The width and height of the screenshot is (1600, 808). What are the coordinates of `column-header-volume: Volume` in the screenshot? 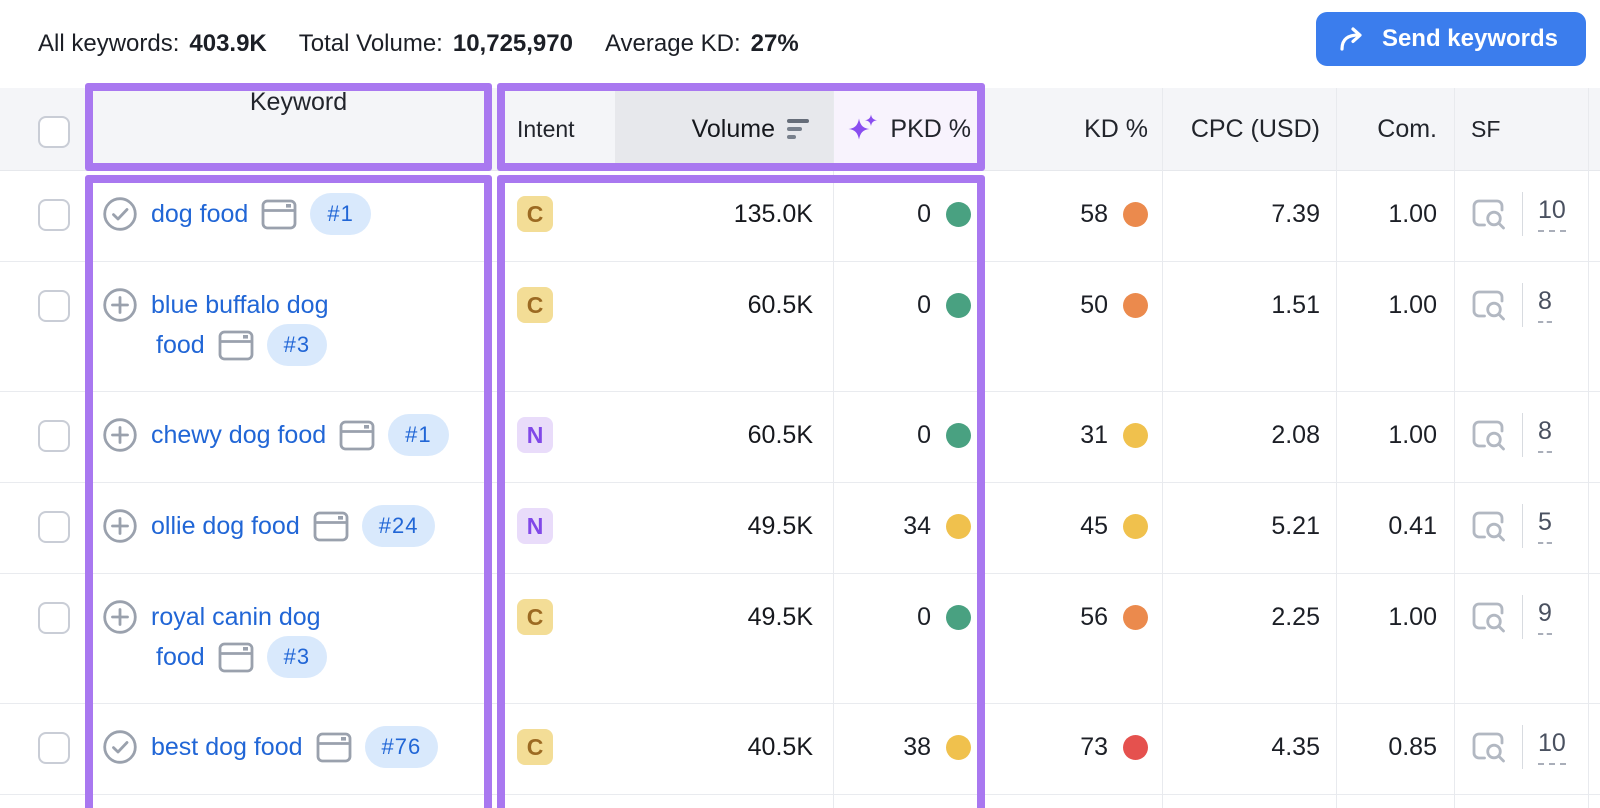 It's located at (724, 129).